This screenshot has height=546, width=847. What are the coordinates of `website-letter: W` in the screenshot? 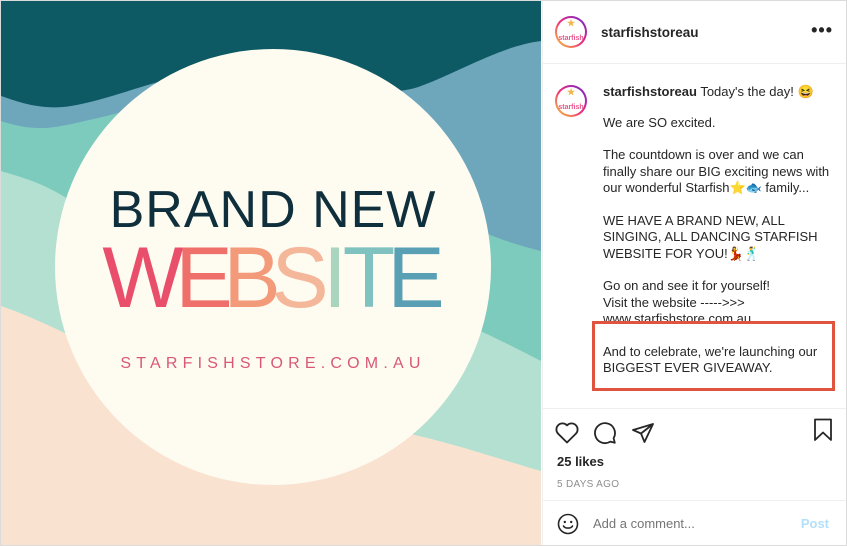 It's located at (142, 278).